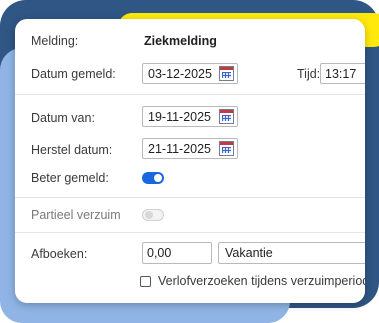 Image resolution: width=379 pixels, height=323 pixels. What do you see at coordinates (153, 178) in the screenshot?
I see `beter-gemeld-toggle` at bounding box center [153, 178].